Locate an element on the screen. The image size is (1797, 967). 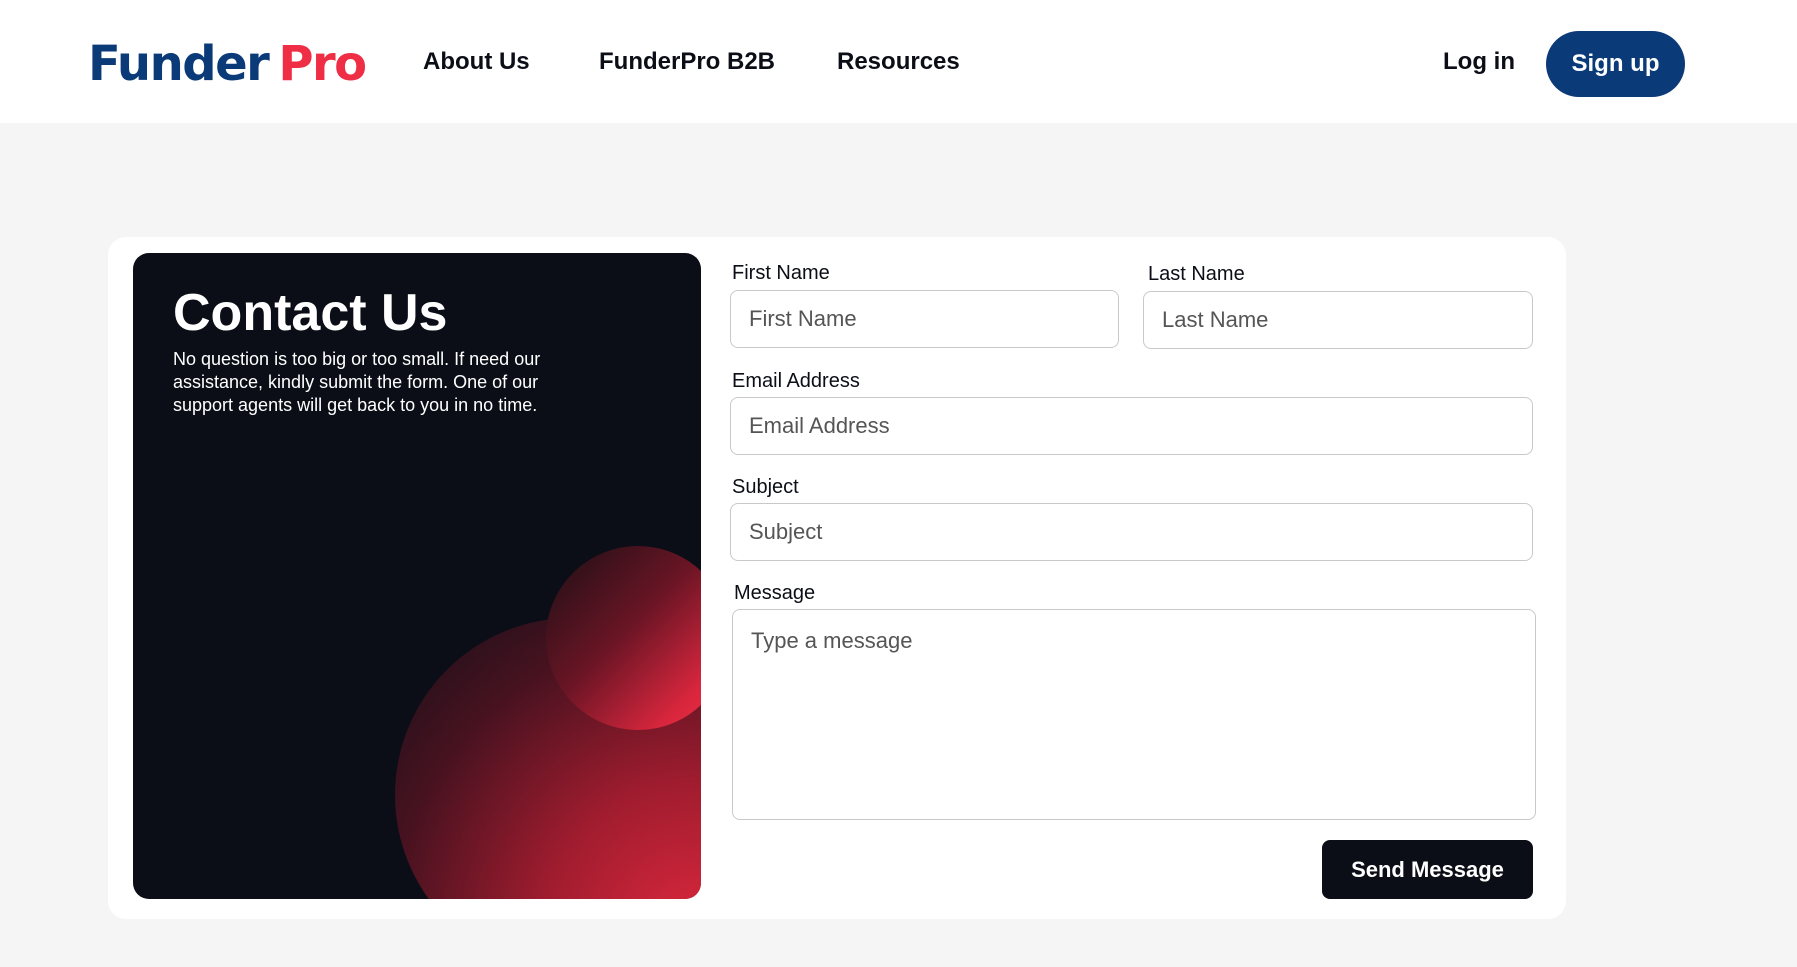
nav-about-us: About Us is located at coordinates (476, 62).